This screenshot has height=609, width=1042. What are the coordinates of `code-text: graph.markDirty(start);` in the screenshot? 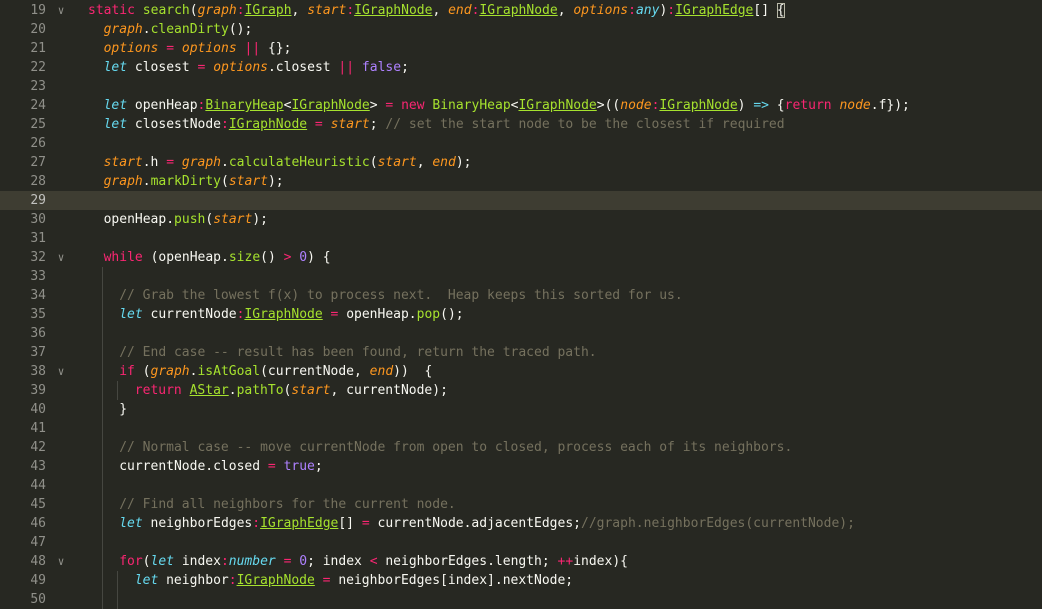 It's located at (194, 181).